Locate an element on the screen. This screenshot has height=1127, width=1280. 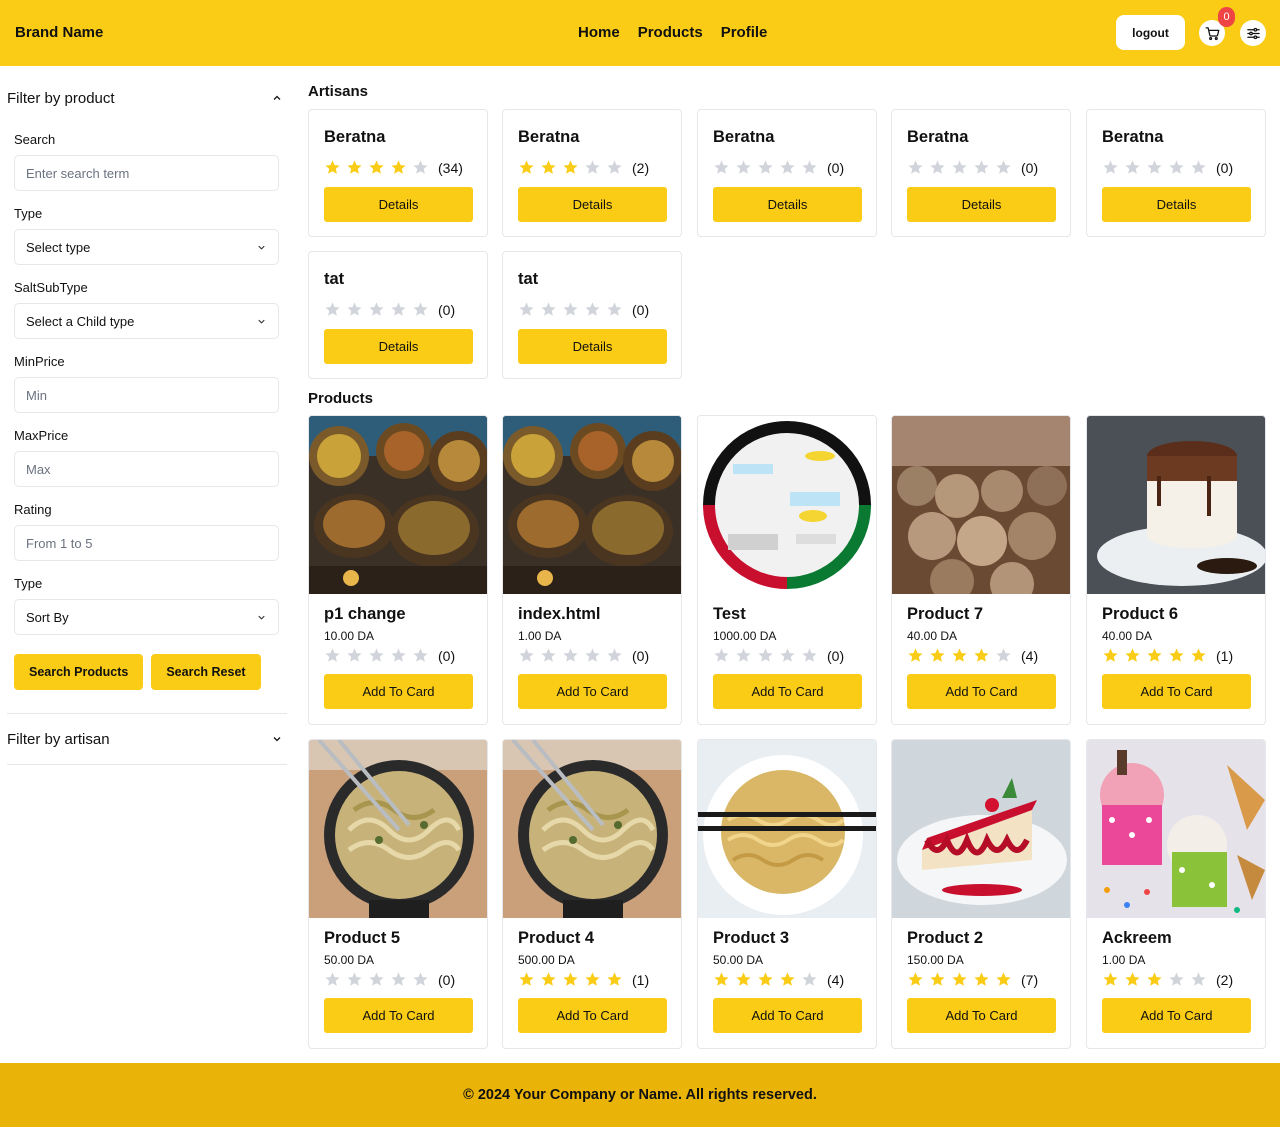
product-card: Product 7 40.00 DA (4) Add To Card is located at coordinates (981, 570).